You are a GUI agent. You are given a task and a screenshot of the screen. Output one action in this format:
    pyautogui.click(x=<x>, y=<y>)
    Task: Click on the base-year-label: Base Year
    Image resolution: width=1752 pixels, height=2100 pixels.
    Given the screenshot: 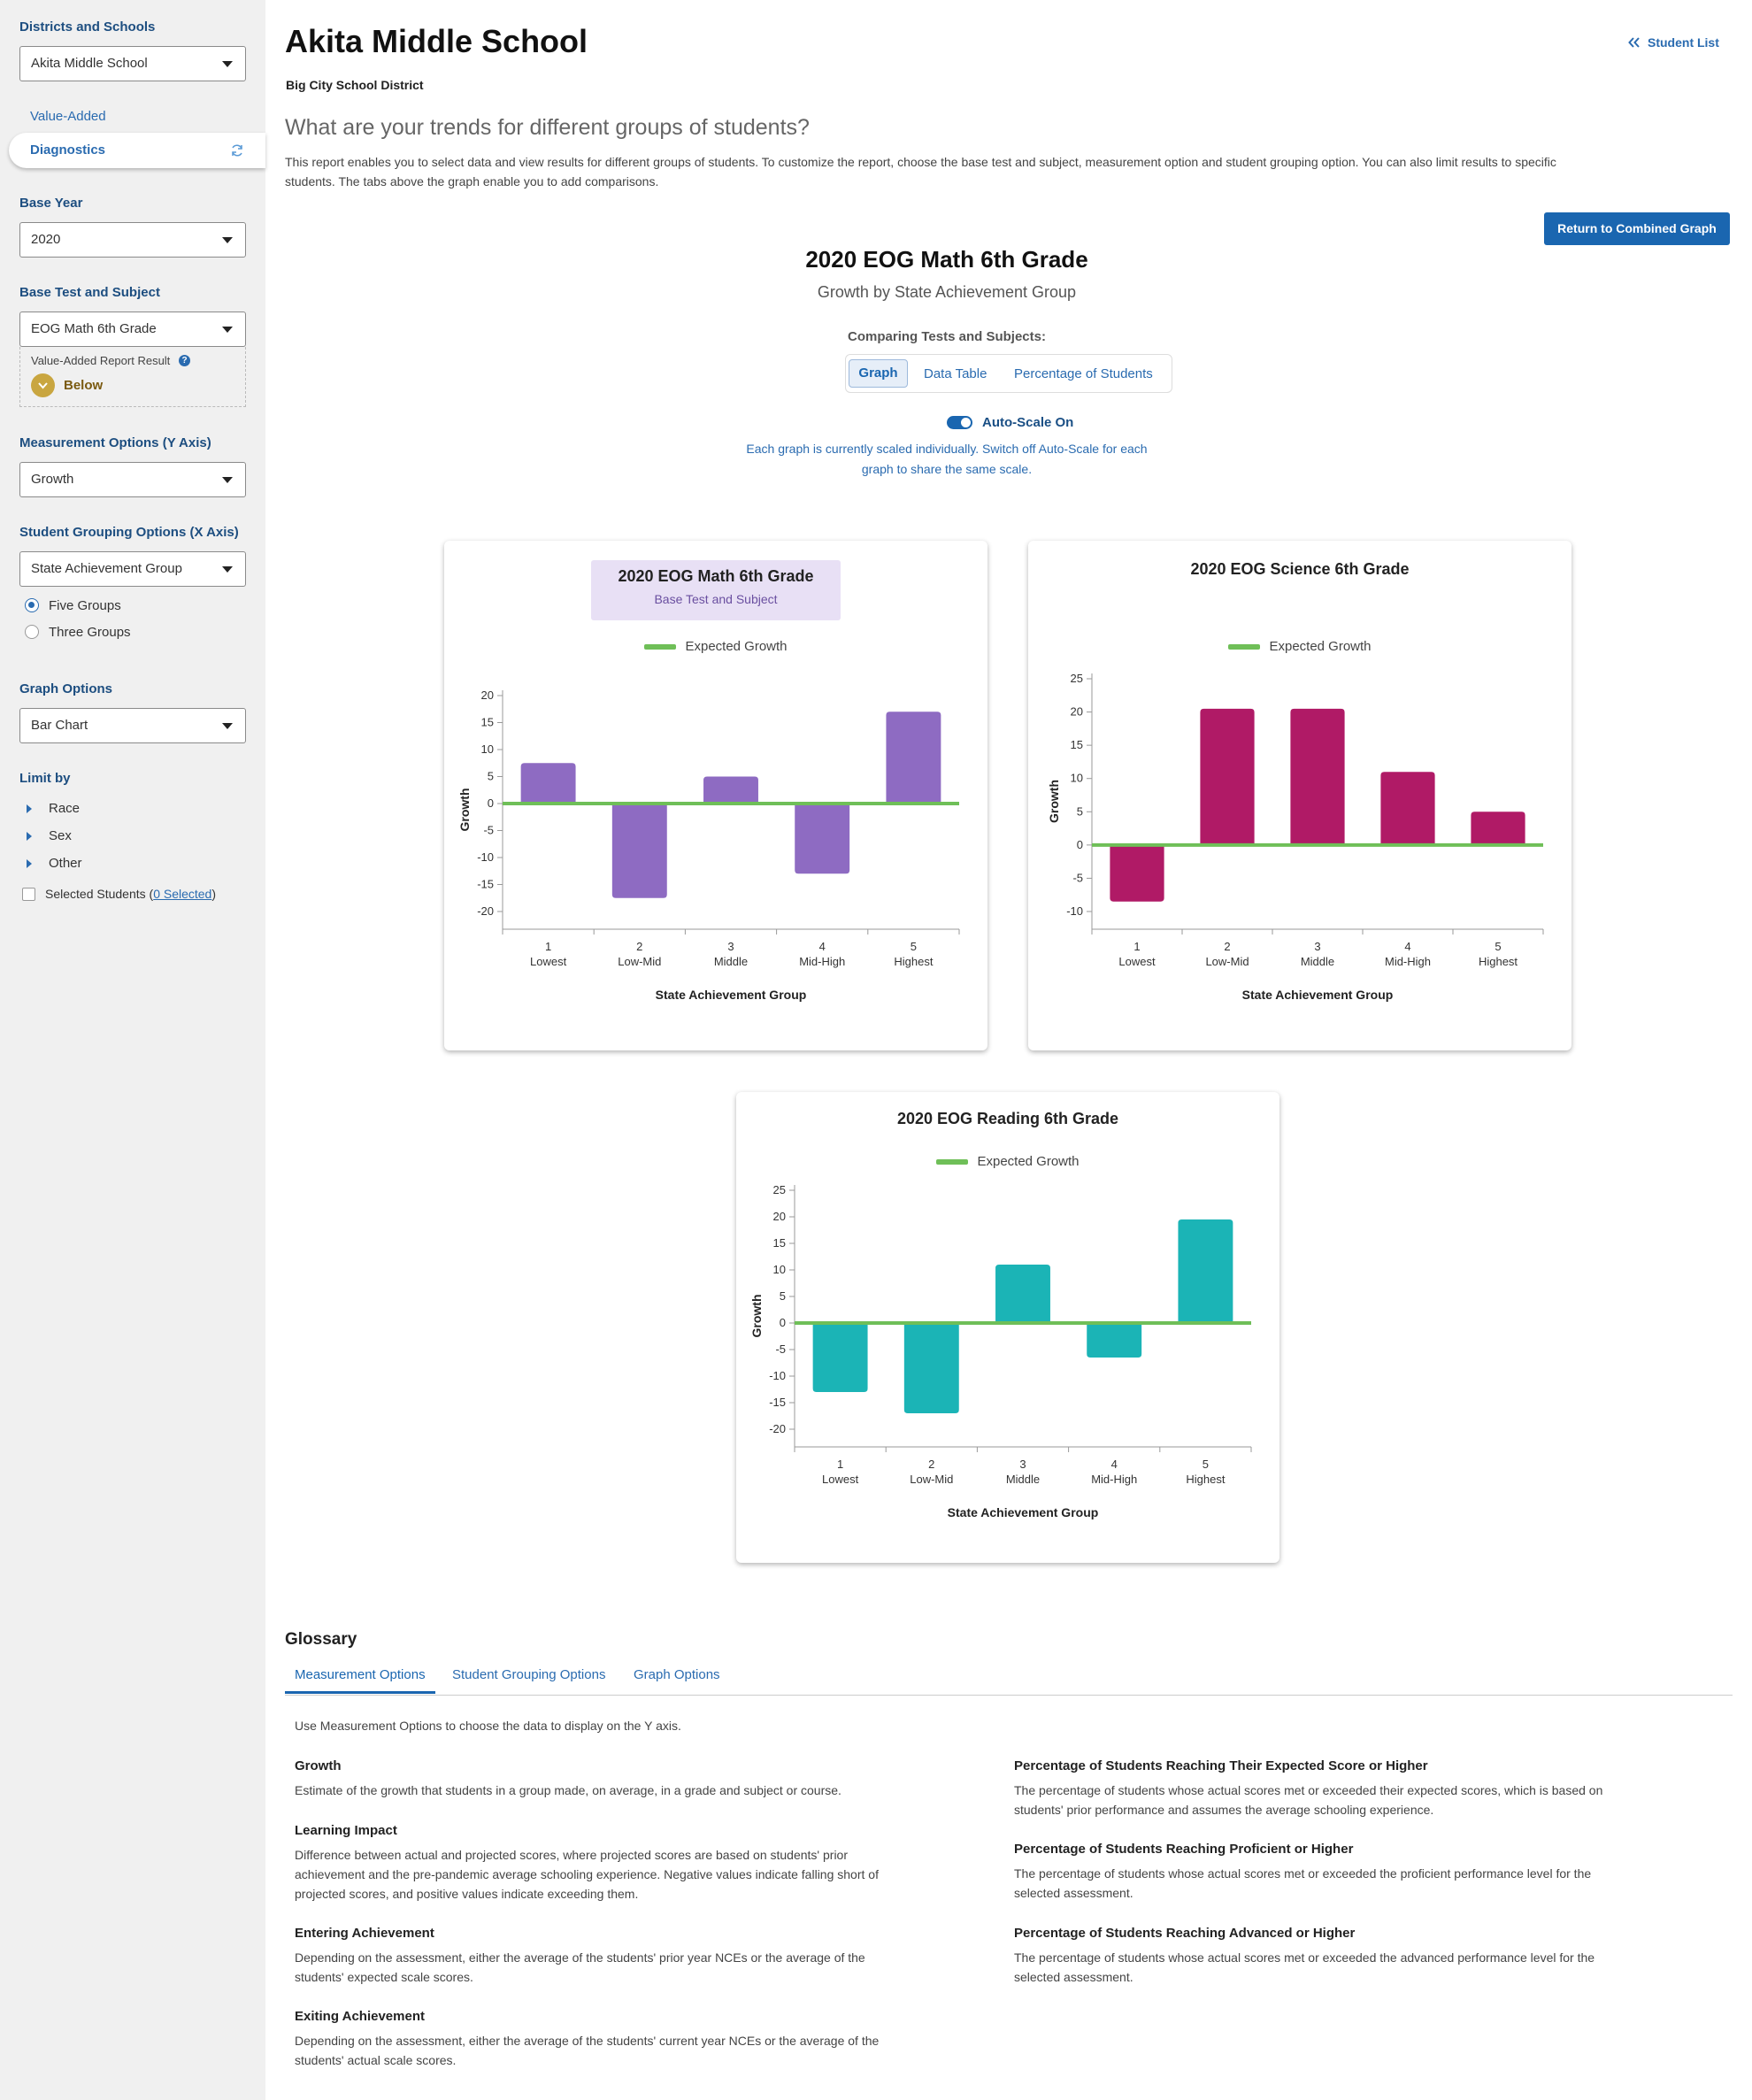 What is the action you would take?
    pyautogui.click(x=51, y=203)
    